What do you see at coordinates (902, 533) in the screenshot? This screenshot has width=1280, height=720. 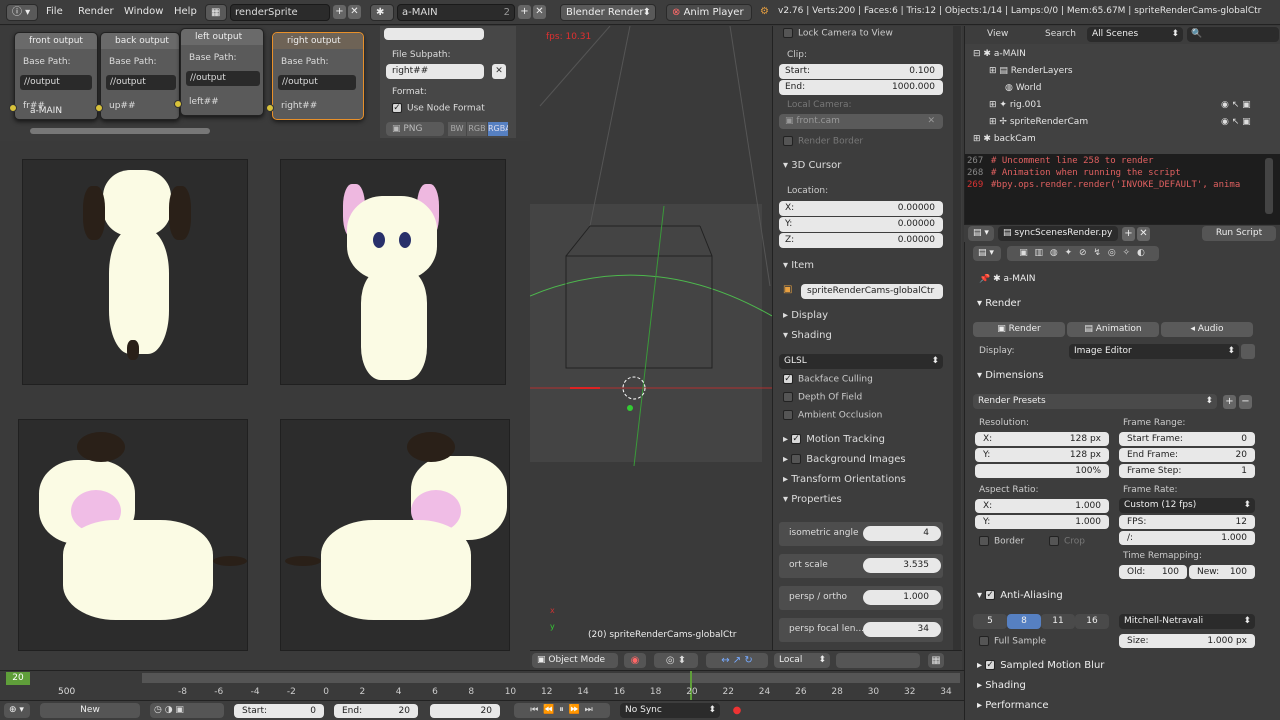 I see `prop-slider: 4` at bounding box center [902, 533].